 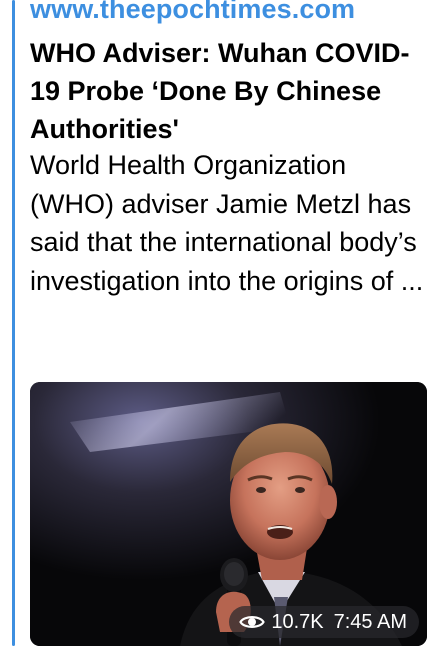 I want to click on view-count: 10.7K, so click(x=297, y=621).